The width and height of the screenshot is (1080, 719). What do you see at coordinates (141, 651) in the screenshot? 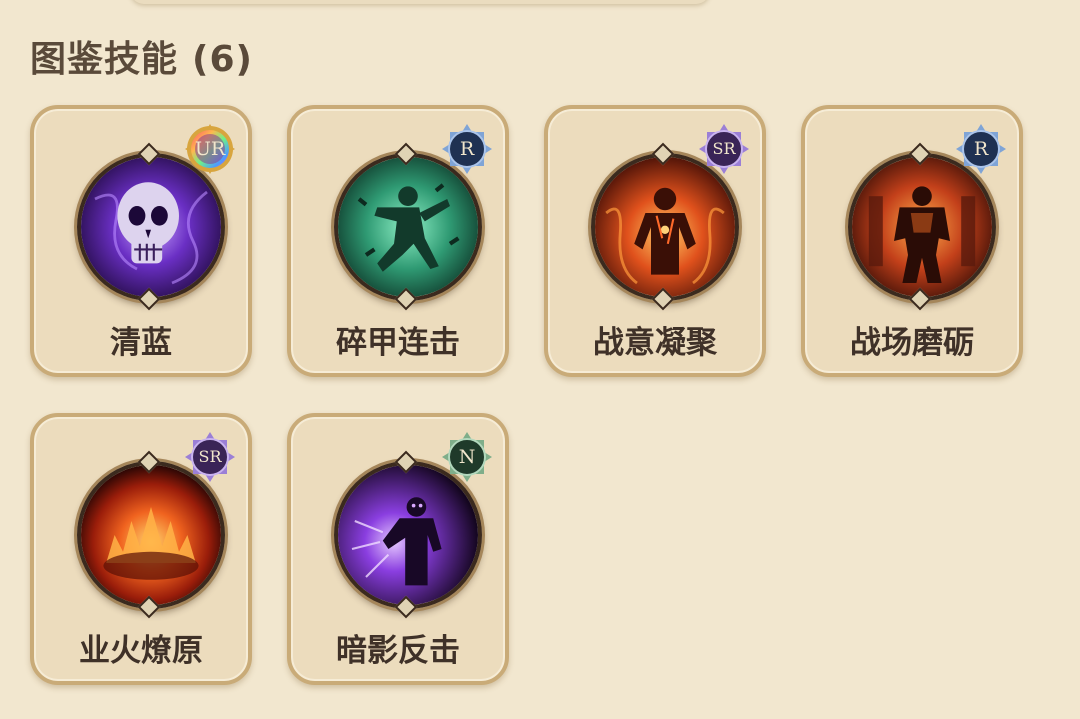
I see `skill-name: 业火燎原` at bounding box center [141, 651].